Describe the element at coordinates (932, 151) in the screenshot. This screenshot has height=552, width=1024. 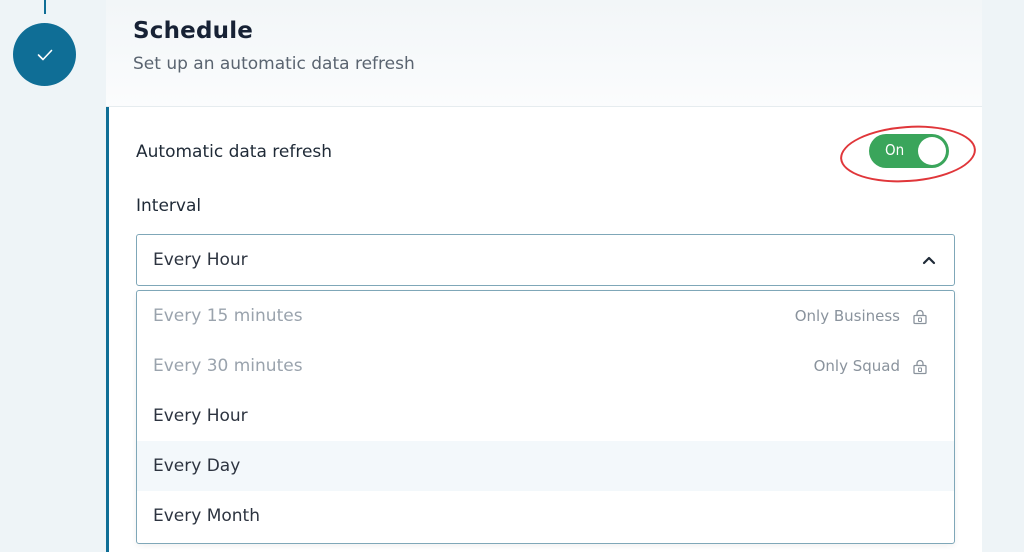
I see `toggle-knob` at that location.